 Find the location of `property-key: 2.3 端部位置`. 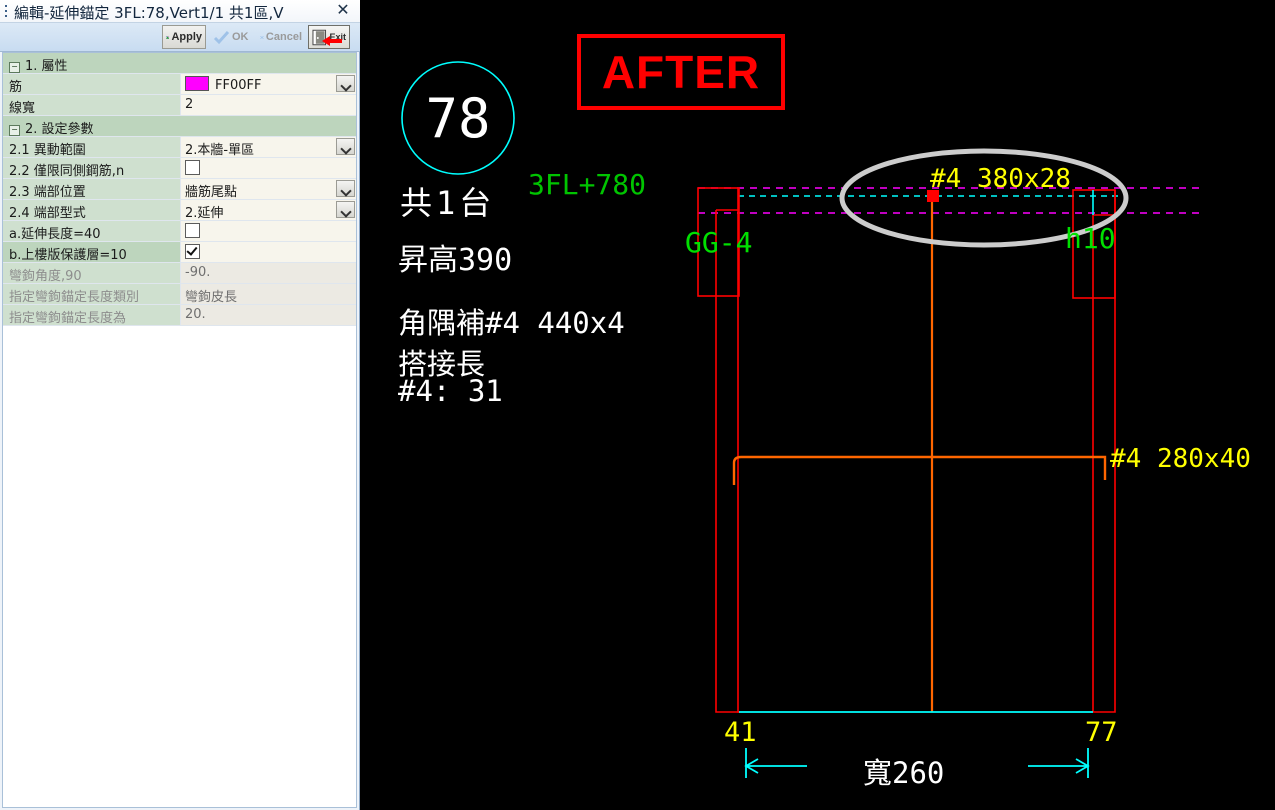

property-key: 2.3 端部位置 is located at coordinates (92, 189).